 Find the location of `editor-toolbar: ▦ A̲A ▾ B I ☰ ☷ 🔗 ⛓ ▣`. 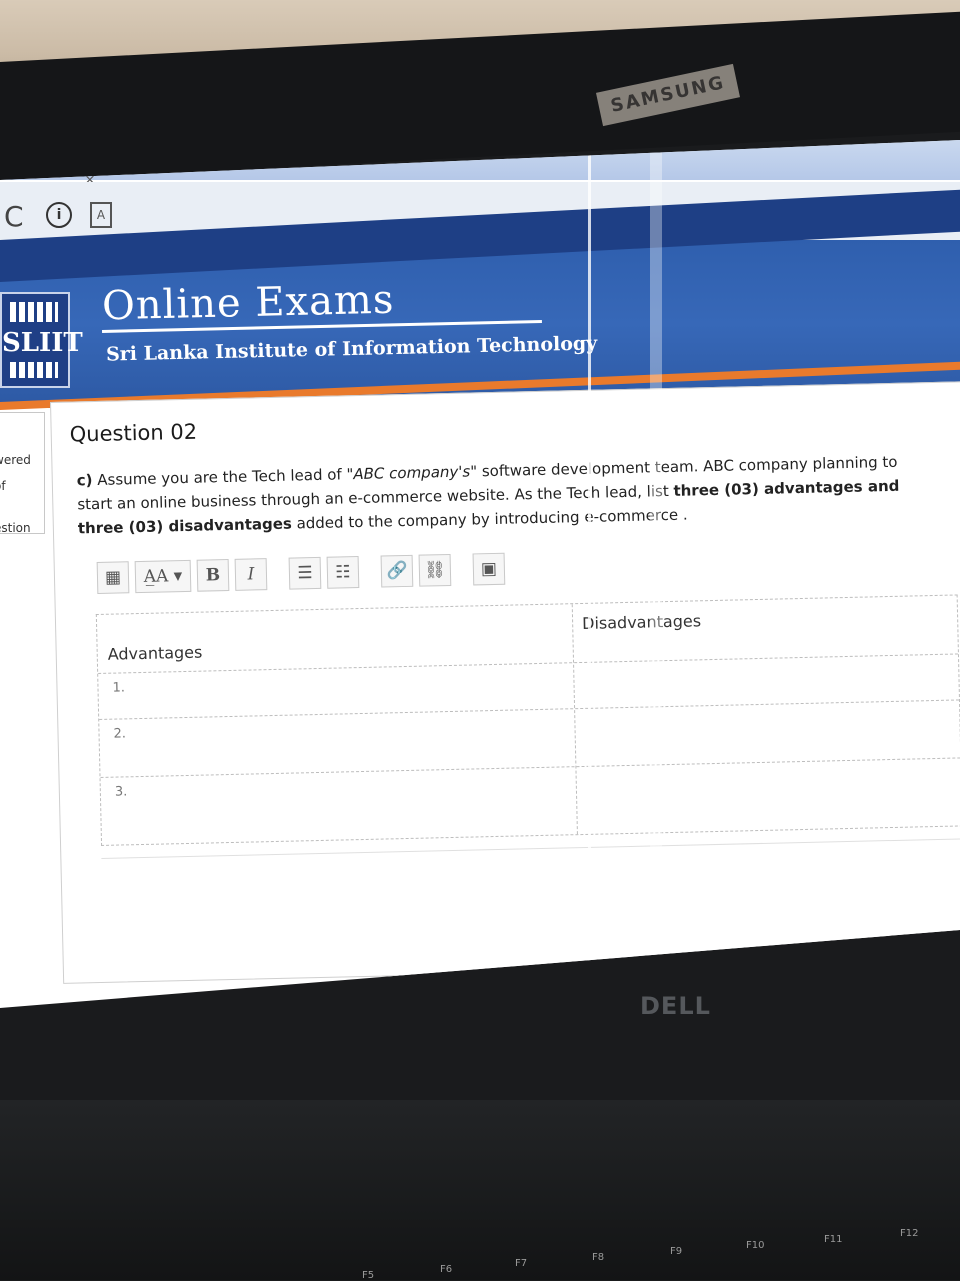

editor-toolbar: ▦ A̲A ▾ B I ☰ ☷ 🔗 ⛓ ▣ is located at coordinates (301, 573).